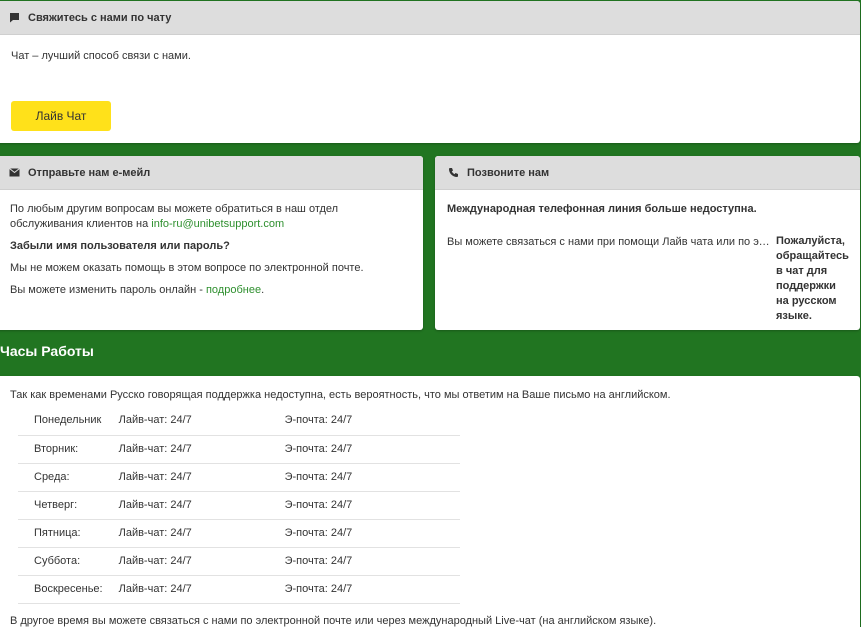 Image resolution: width=861 pixels, height=627 pixels. I want to click on table-row: Пятница: Лайв-чат: 24/7 Э-почта: 24/7, so click(239, 533).